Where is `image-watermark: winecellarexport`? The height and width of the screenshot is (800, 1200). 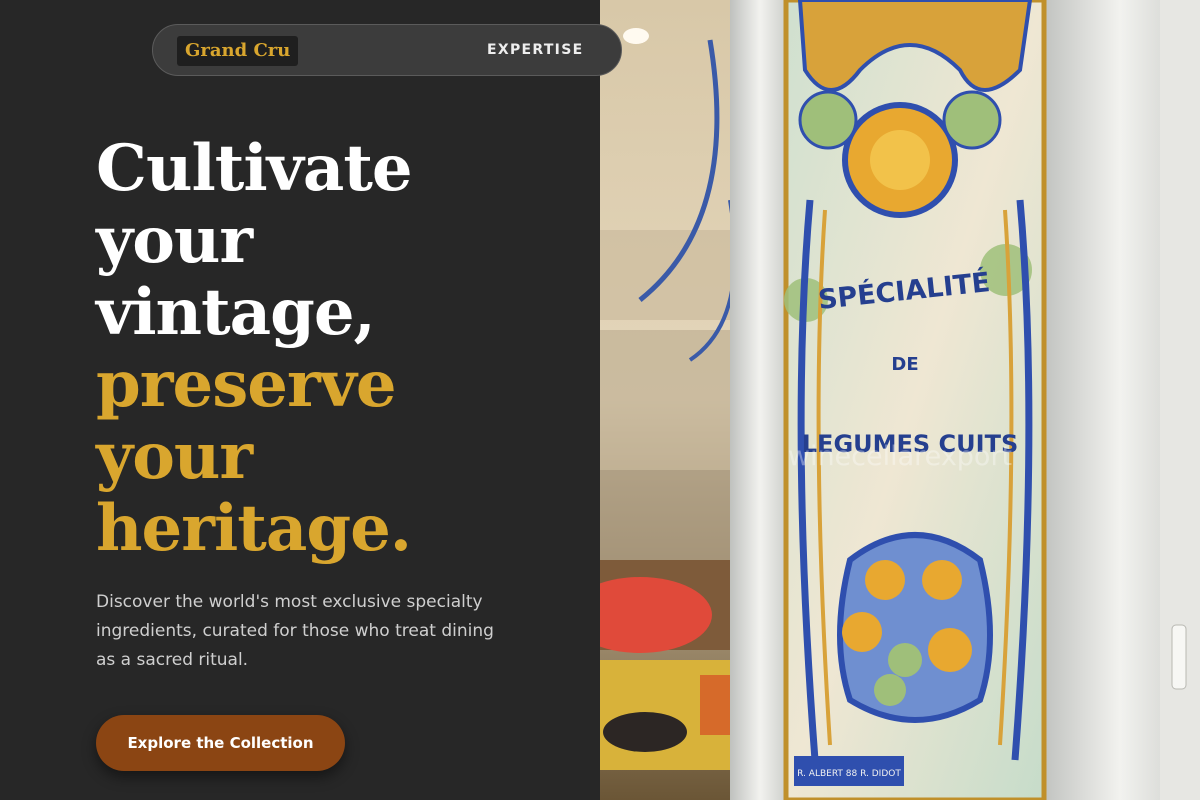 image-watermark: winecellarexport is located at coordinates (900, 456).